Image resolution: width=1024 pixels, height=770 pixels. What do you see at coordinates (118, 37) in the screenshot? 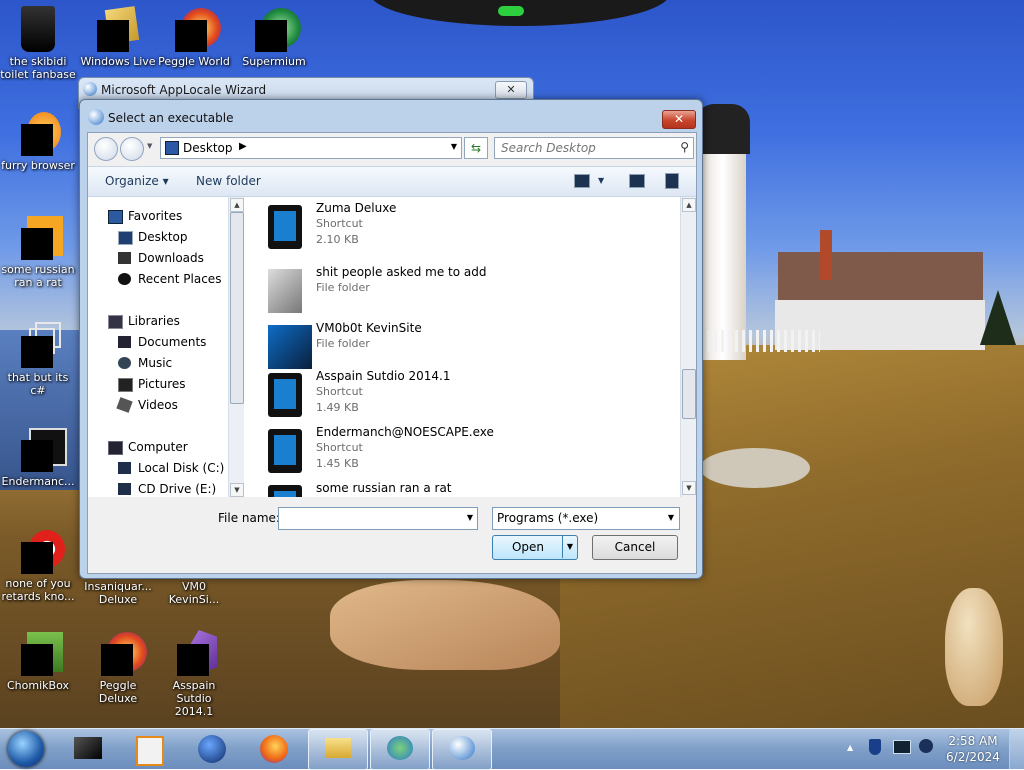
I see `desktop-icon-windows-live: Windows Live` at bounding box center [118, 37].